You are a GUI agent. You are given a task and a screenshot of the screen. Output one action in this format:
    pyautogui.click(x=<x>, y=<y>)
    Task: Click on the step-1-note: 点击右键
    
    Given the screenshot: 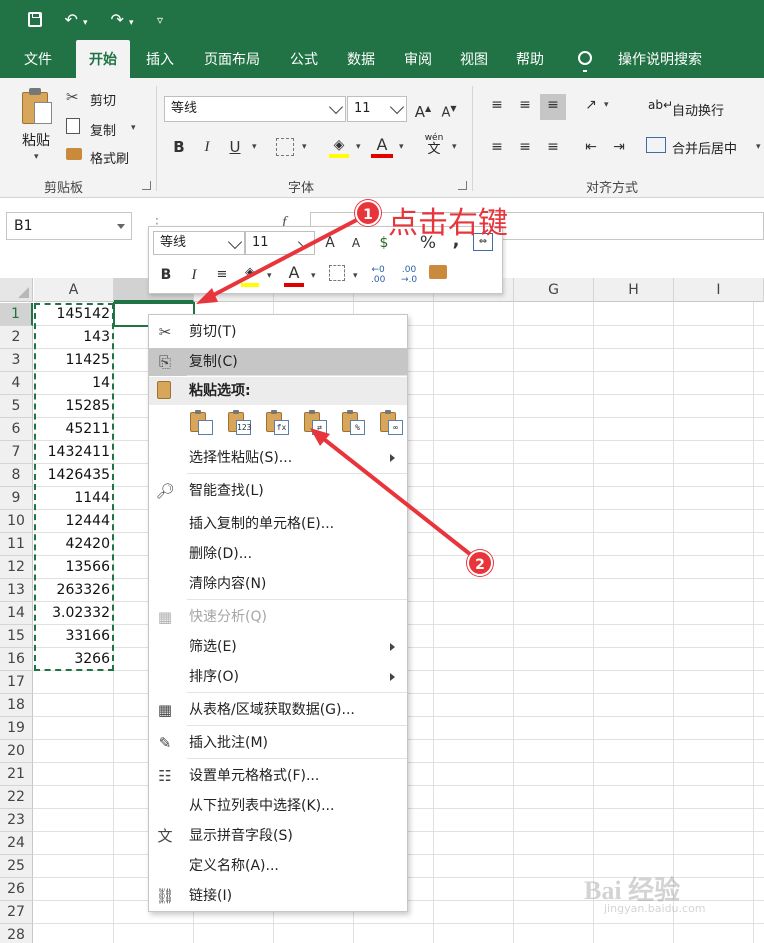 What is the action you would take?
    pyautogui.click(x=448, y=223)
    